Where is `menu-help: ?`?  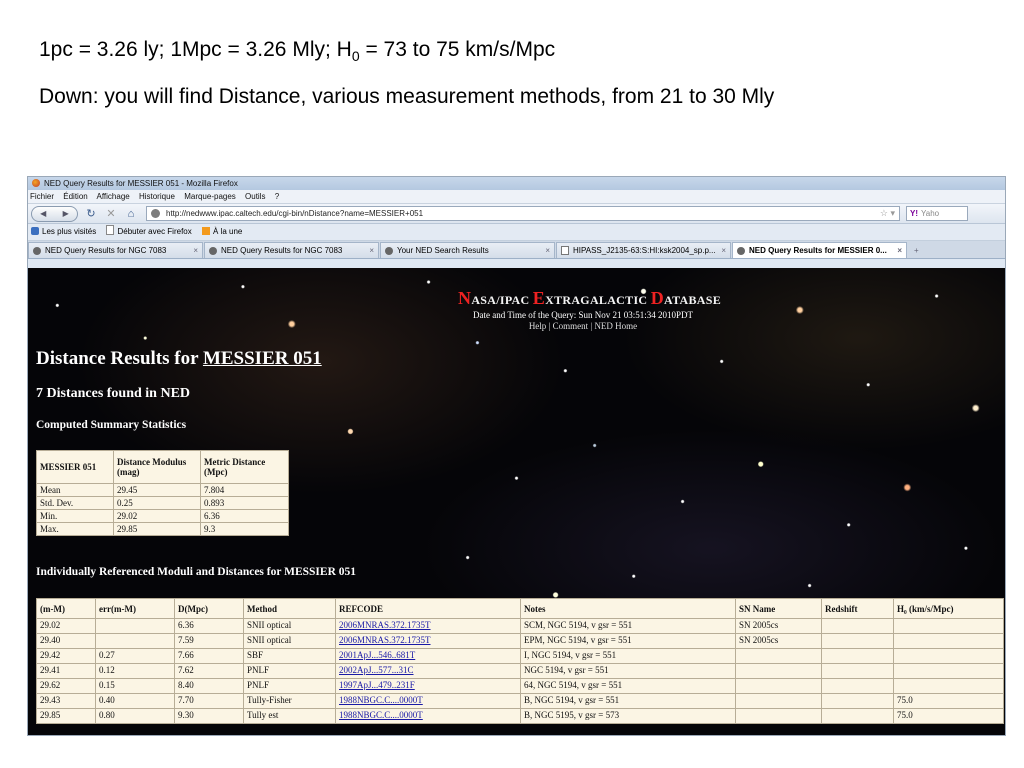
menu-help: ? is located at coordinates (277, 196).